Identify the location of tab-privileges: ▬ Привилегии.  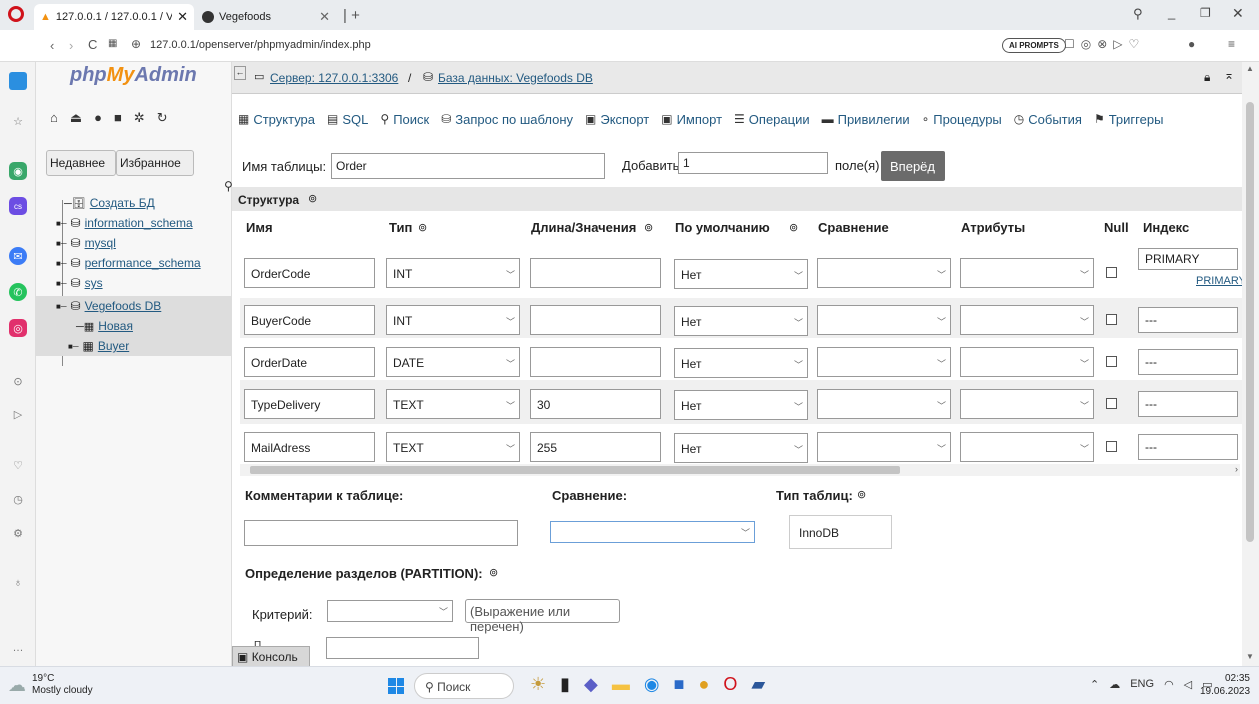
(866, 119).